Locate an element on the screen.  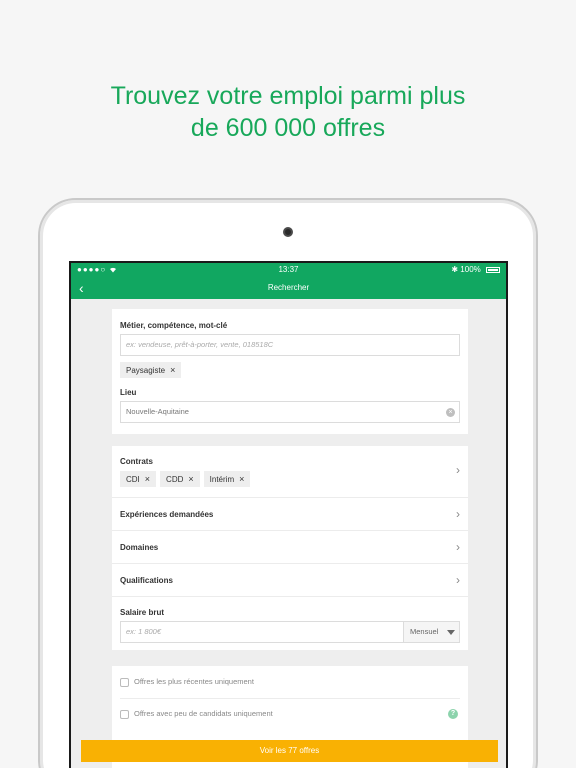
chip-label: Intérim is located at coordinates (222, 479).